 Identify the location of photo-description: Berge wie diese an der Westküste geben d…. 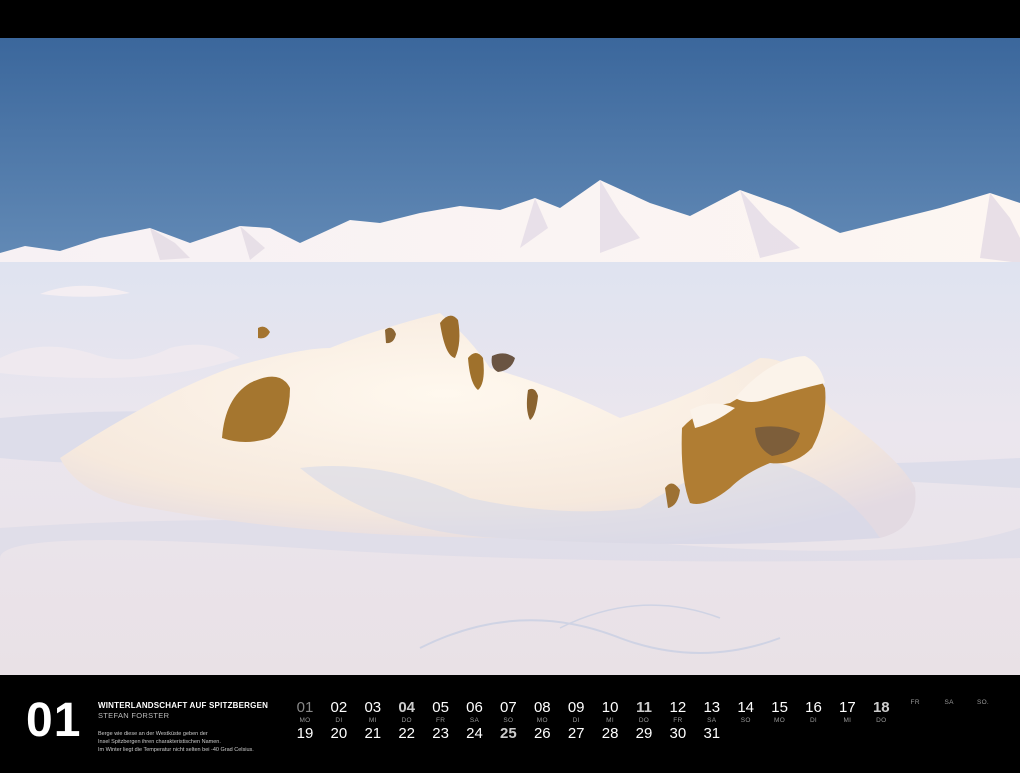
(193, 742).